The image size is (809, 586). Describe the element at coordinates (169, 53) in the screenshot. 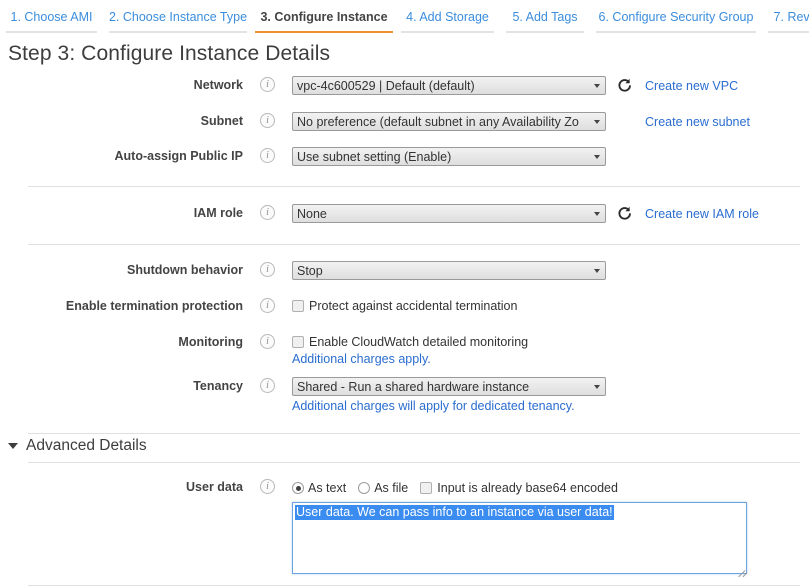

I see `page-title: Step 3: Configure Instance Details` at that location.